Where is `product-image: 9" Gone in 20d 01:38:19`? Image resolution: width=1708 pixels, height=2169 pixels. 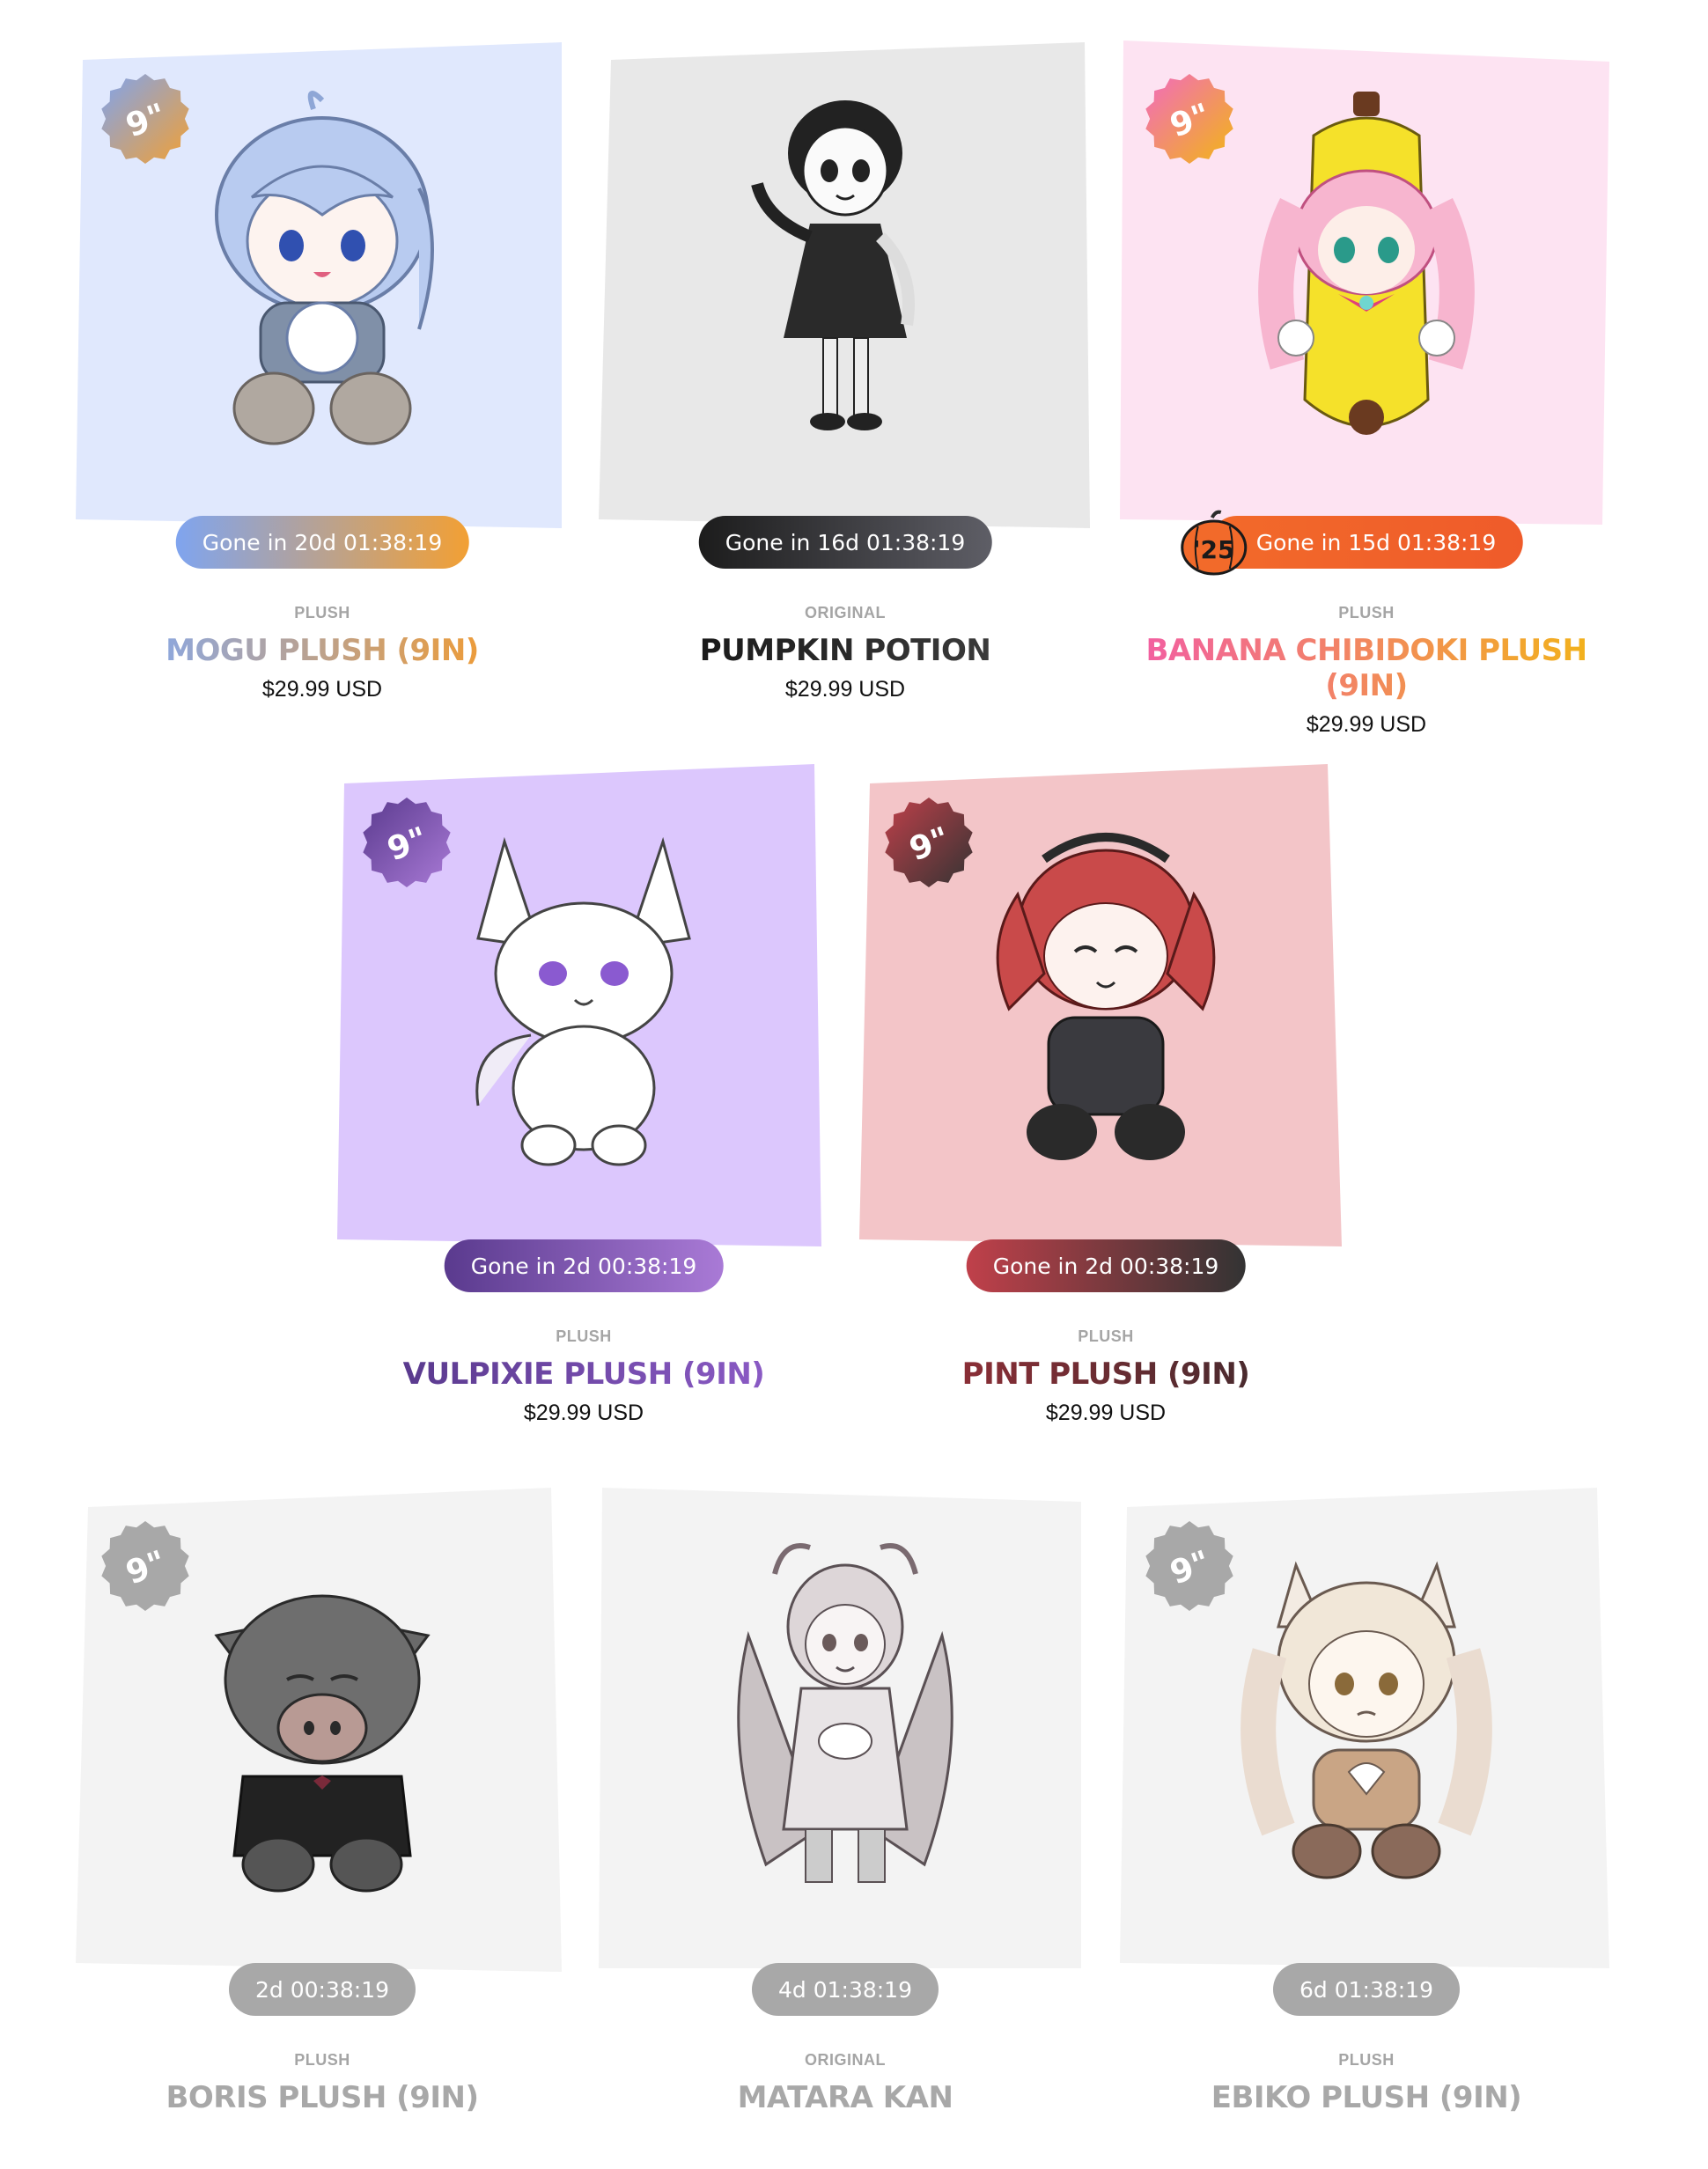
product-image: 9" Gone in 20d 01:38:19 is located at coordinates (322, 304).